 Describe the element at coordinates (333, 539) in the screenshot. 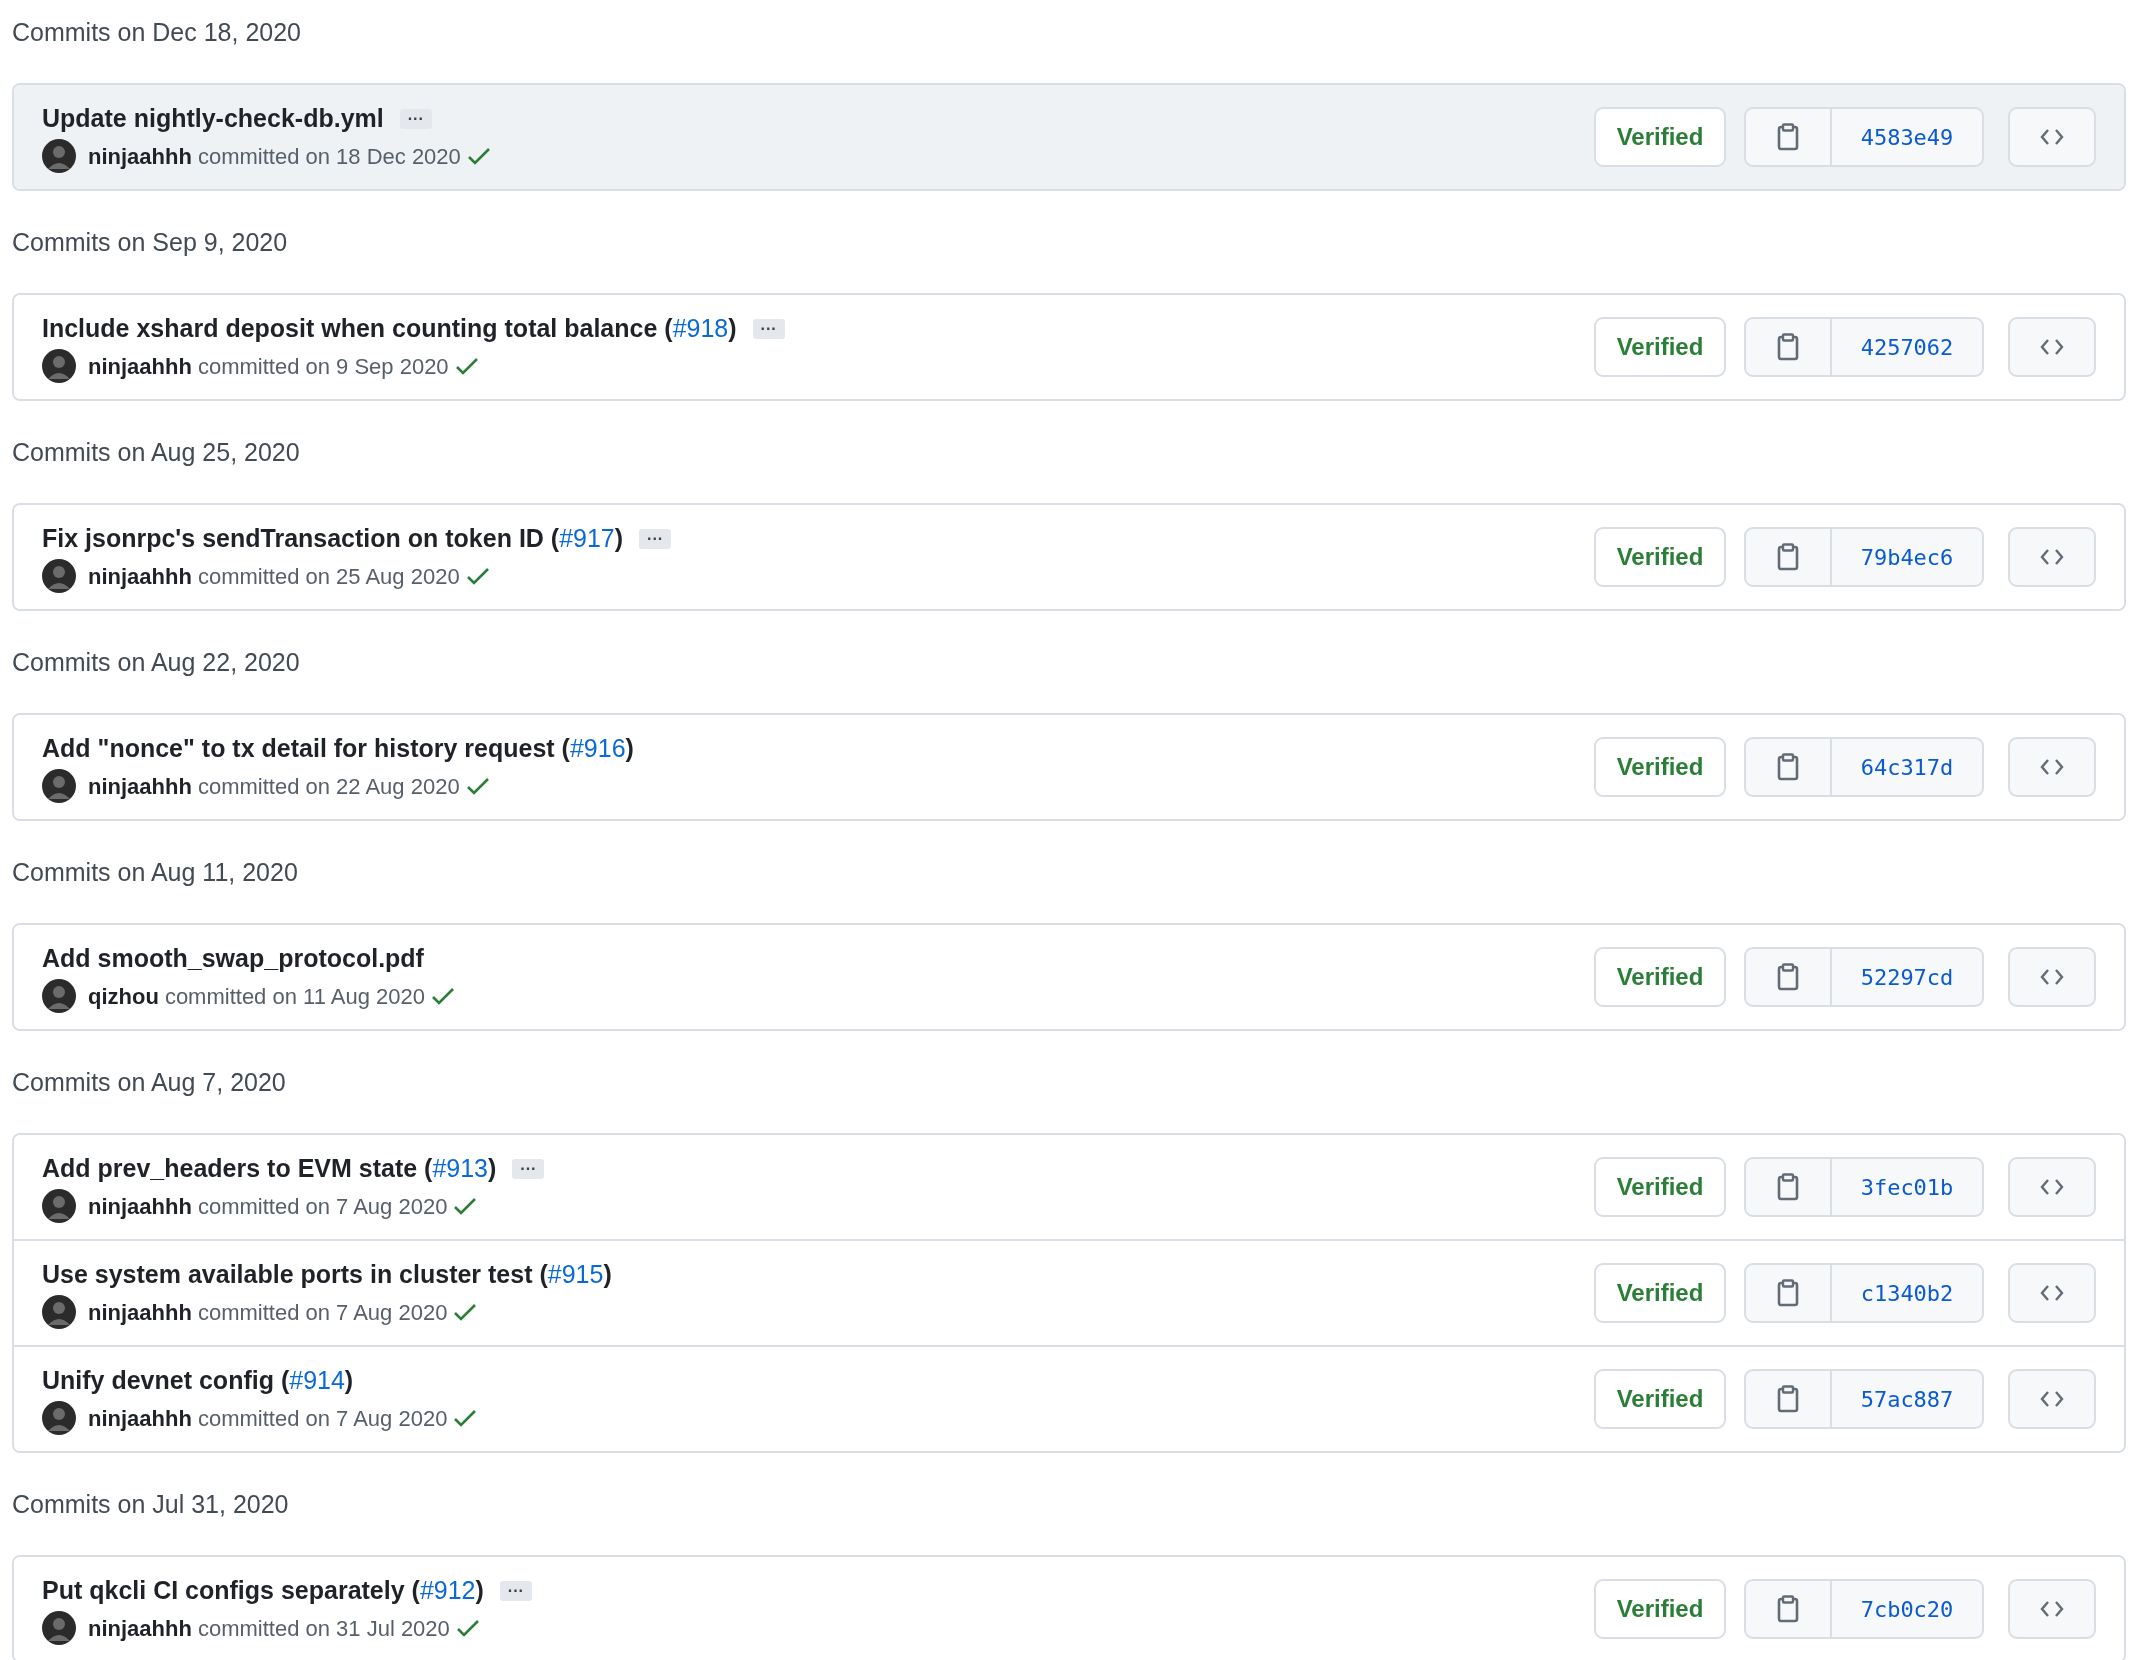

I see `commit-title: Fix jsonrpc's sendTransaction on token ID (#917)` at that location.